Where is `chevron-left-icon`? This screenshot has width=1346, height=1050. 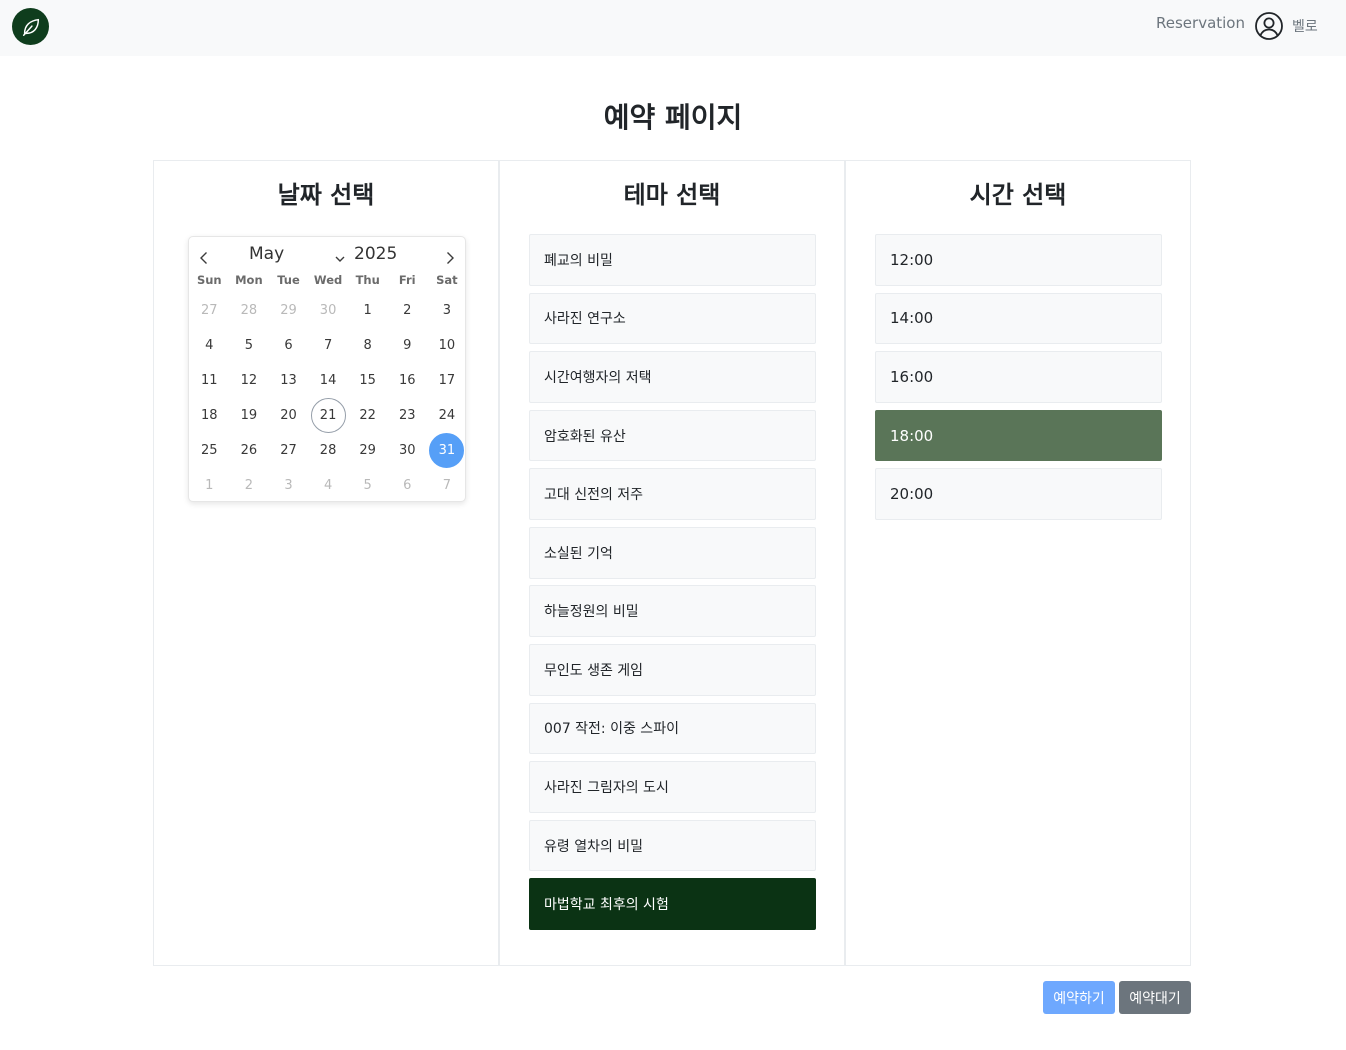 chevron-left-icon is located at coordinates (203, 258).